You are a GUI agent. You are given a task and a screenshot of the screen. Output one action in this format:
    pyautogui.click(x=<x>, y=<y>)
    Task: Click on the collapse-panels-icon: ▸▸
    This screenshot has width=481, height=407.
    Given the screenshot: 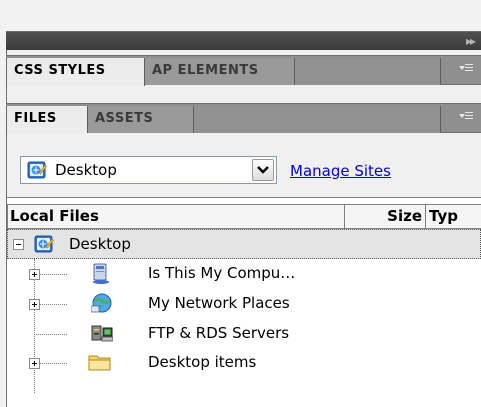 What is the action you would take?
    pyautogui.click(x=471, y=41)
    